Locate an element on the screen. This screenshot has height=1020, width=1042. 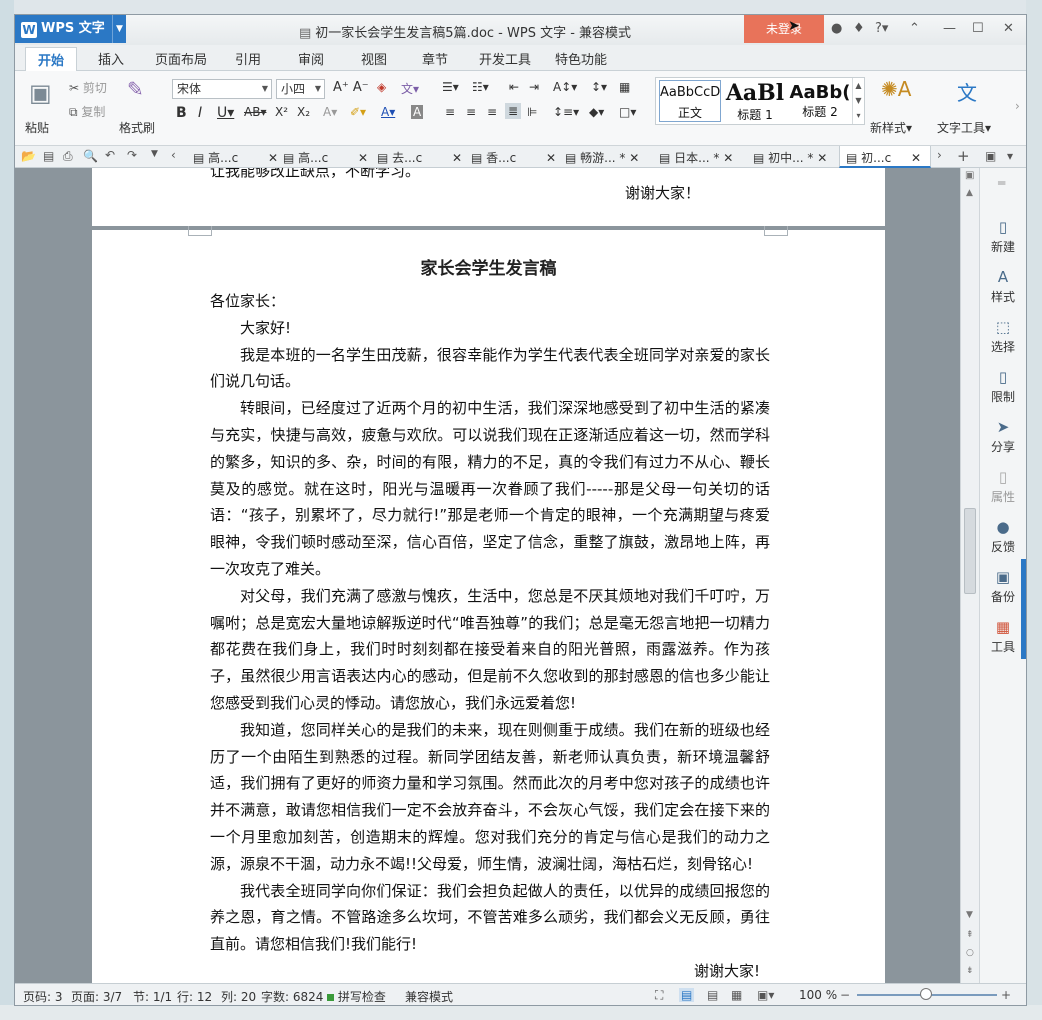
tab-list-icon: ▾ is located at coordinates (1010, 156).